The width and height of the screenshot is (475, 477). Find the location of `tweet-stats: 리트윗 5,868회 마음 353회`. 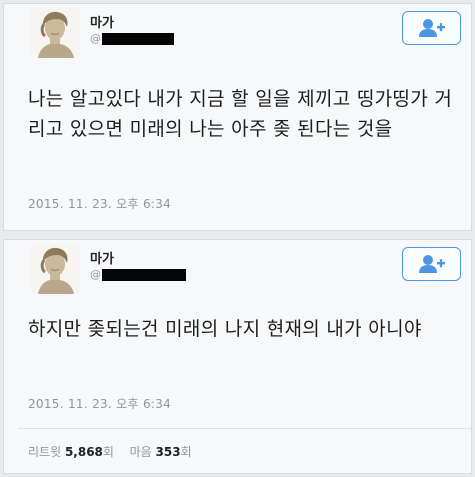

tweet-stats: 리트윗 5,868회 마음 353회 is located at coordinates (110, 451).